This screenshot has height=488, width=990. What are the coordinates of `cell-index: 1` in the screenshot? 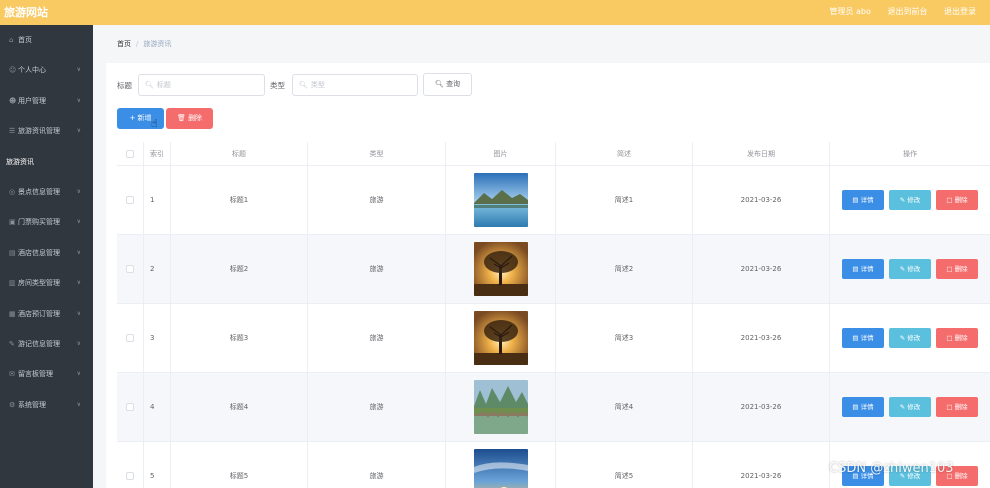 It's located at (157, 200).